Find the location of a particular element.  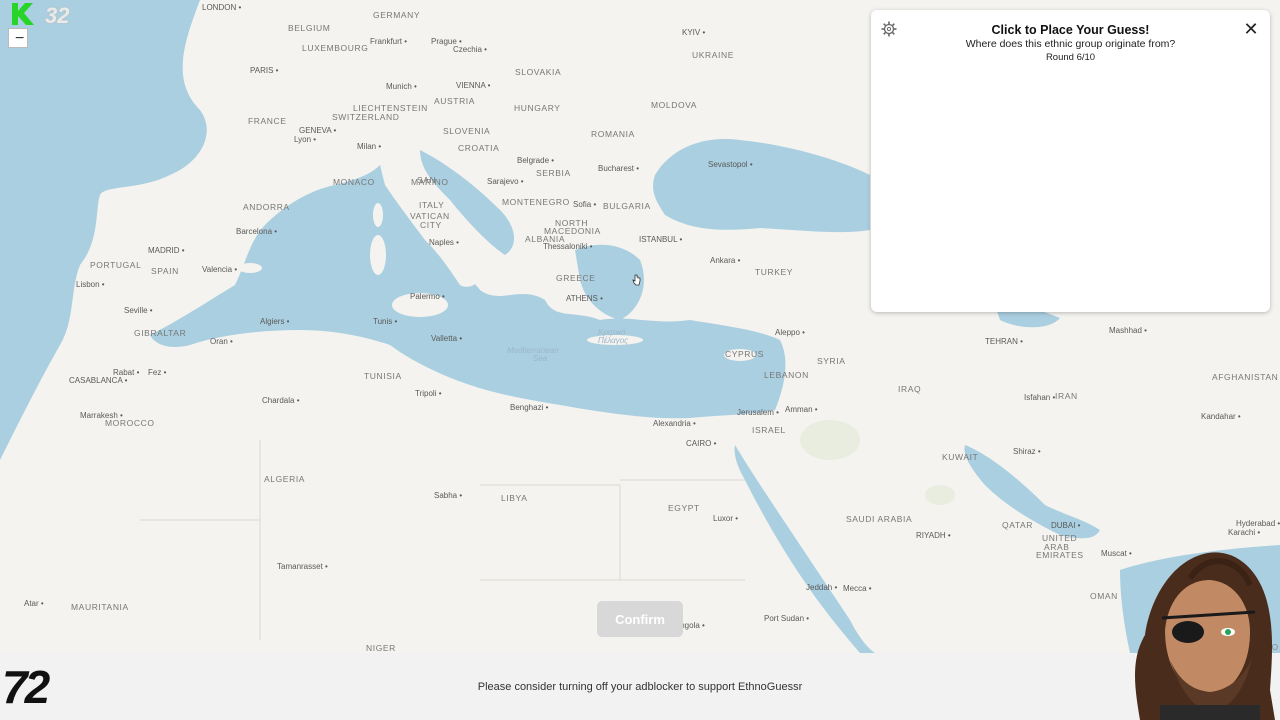

city-label: DUBAI is located at coordinates (1065, 525).